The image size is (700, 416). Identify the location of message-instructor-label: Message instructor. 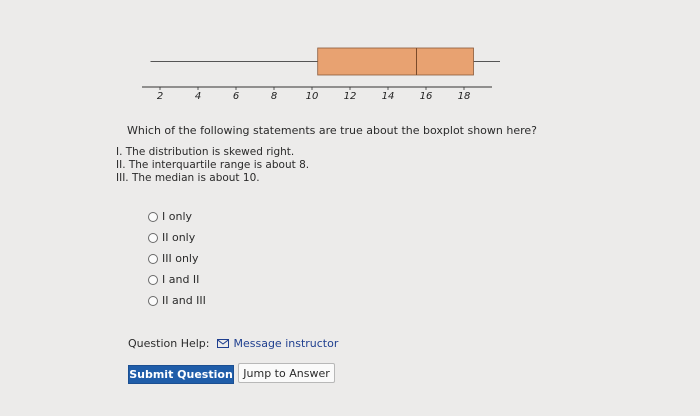
(286, 343).